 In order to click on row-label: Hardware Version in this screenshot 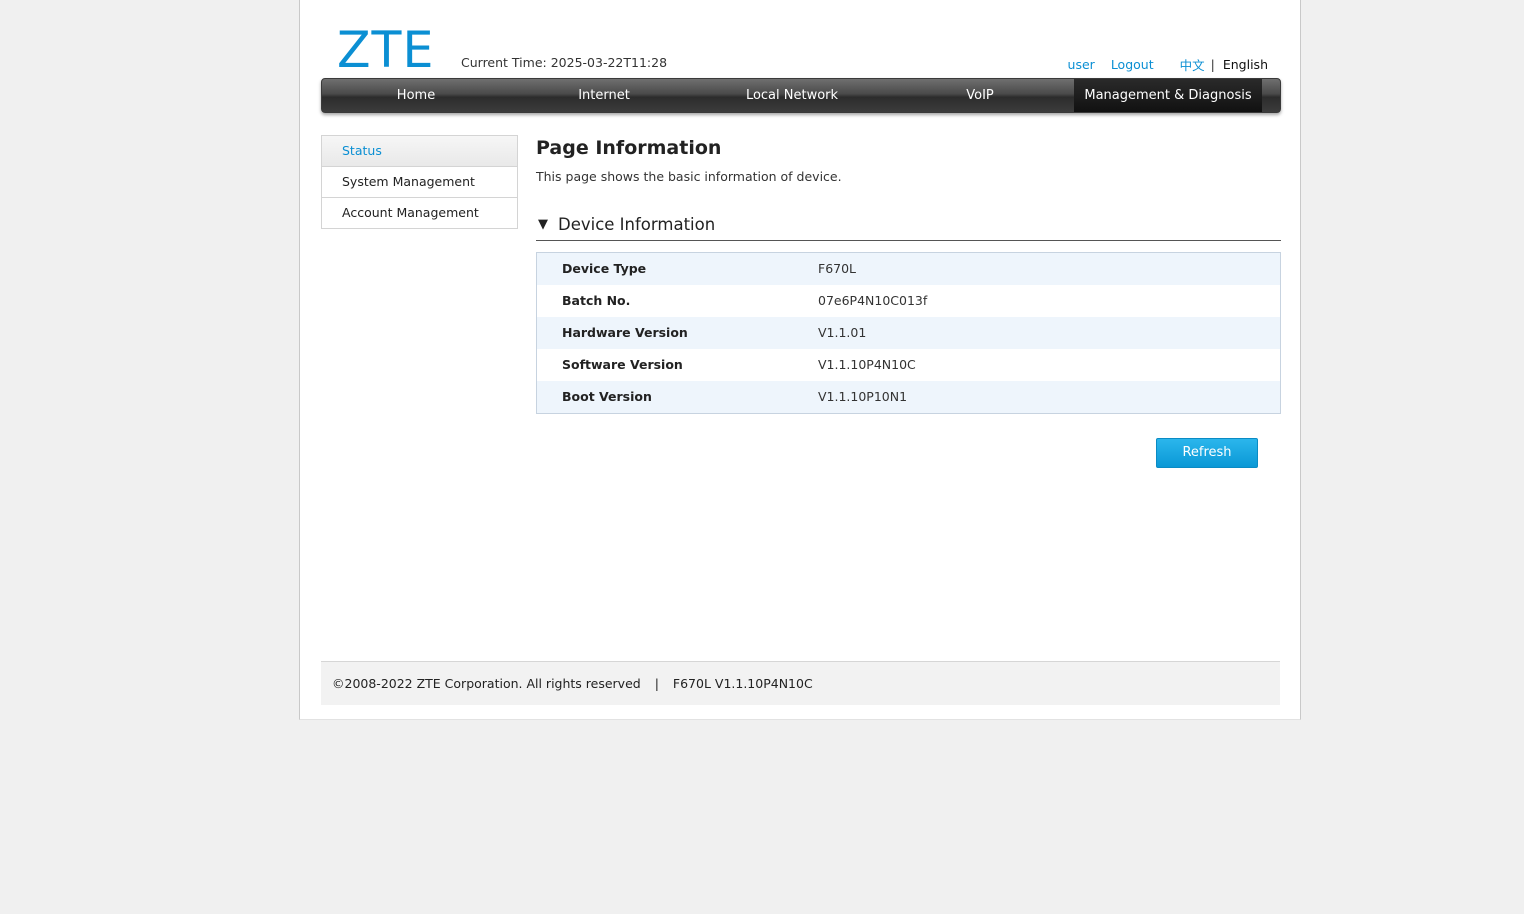, I will do `click(625, 332)`.